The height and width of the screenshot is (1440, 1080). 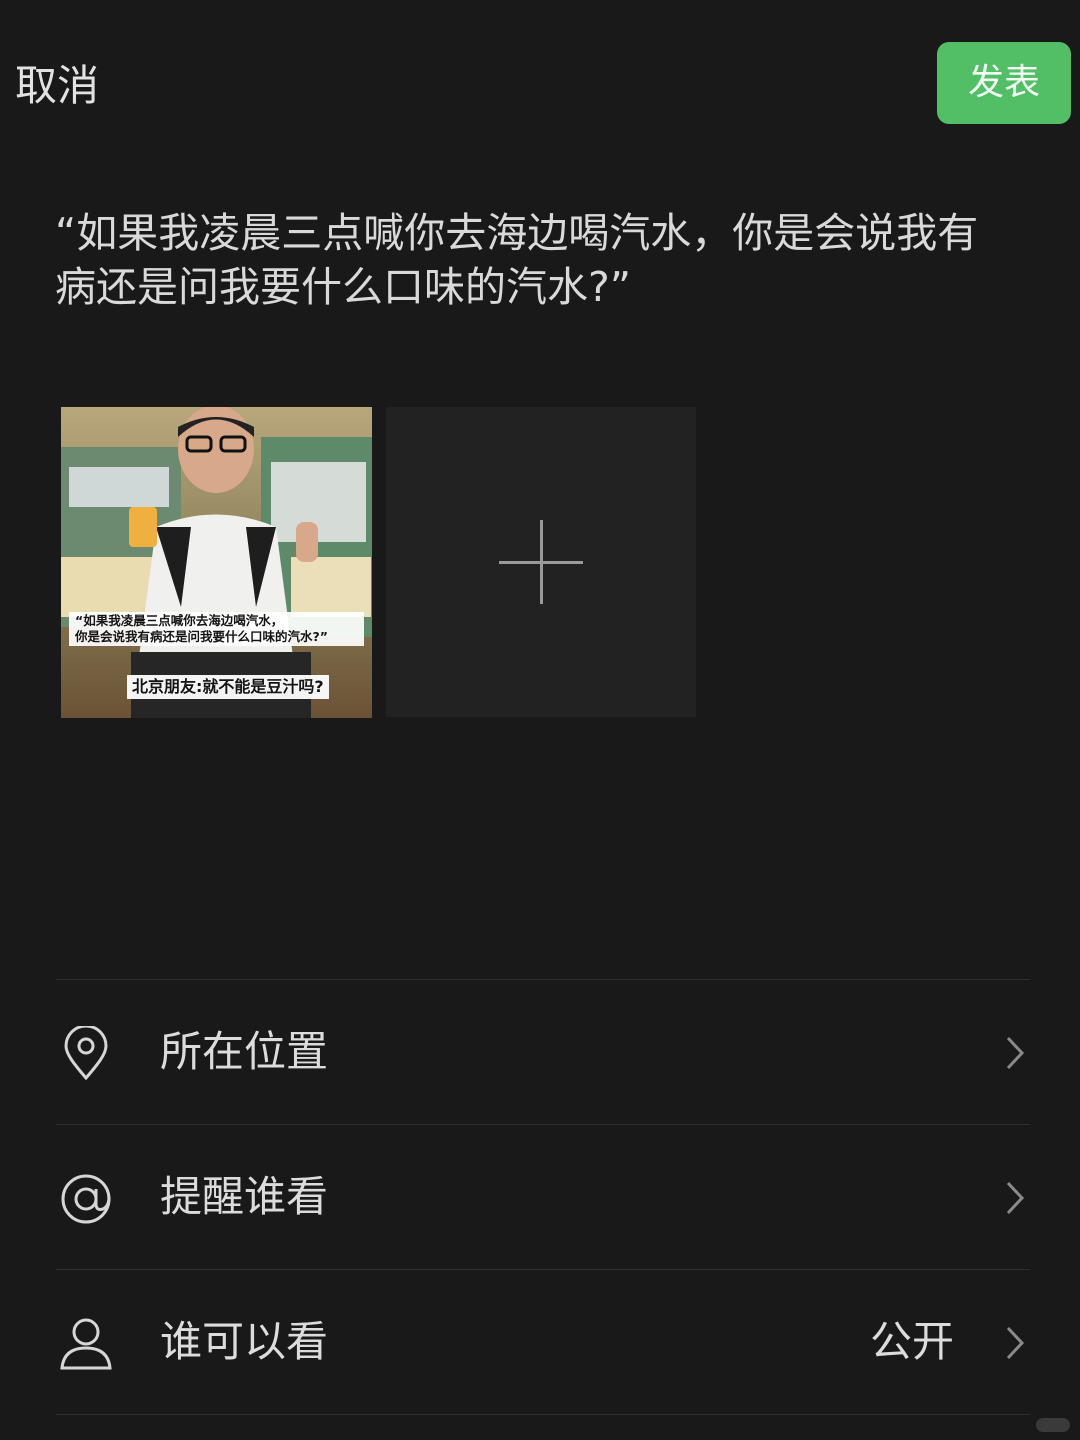 What do you see at coordinates (86, 1199) in the screenshot?
I see `at-sign-icon` at bounding box center [86, 1199].